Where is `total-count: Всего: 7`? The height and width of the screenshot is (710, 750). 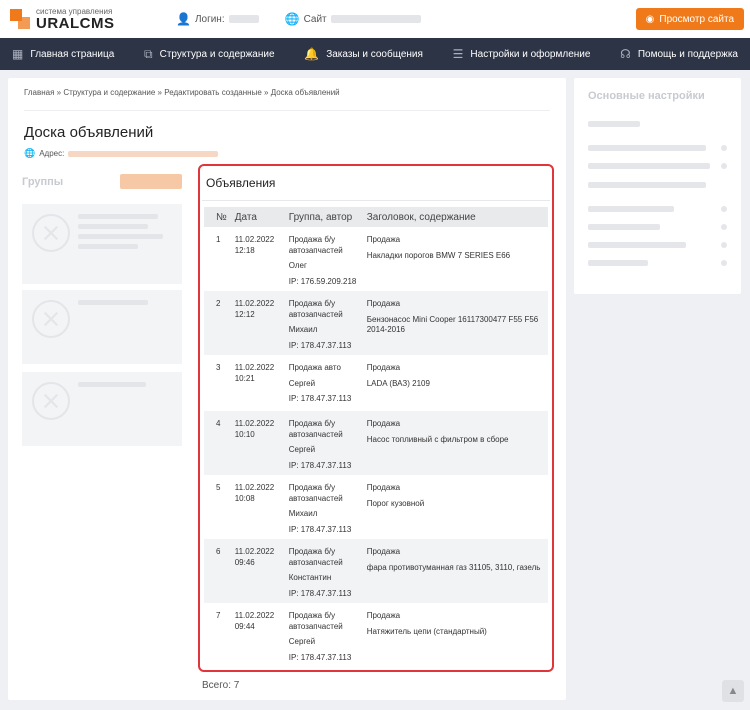 total-count: Всего: 7 is located at coordinates (221, 685).